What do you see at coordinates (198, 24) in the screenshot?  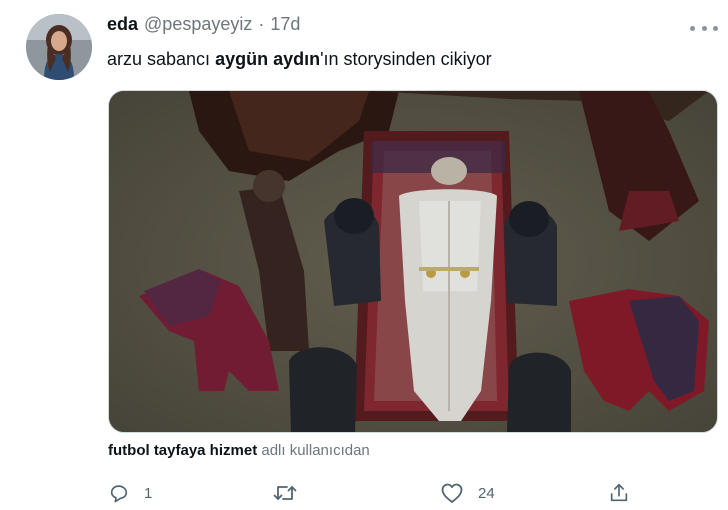 I see `user-handle: @pespayeyiz` at bounding box center [198, 24].